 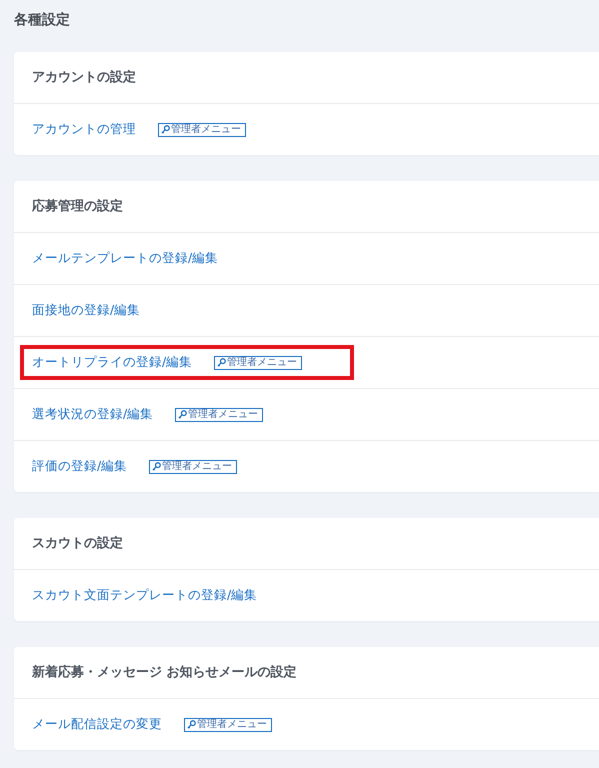 I want to click on settings-link: オートリプライの登録/編集, so click(x=112, y=362).